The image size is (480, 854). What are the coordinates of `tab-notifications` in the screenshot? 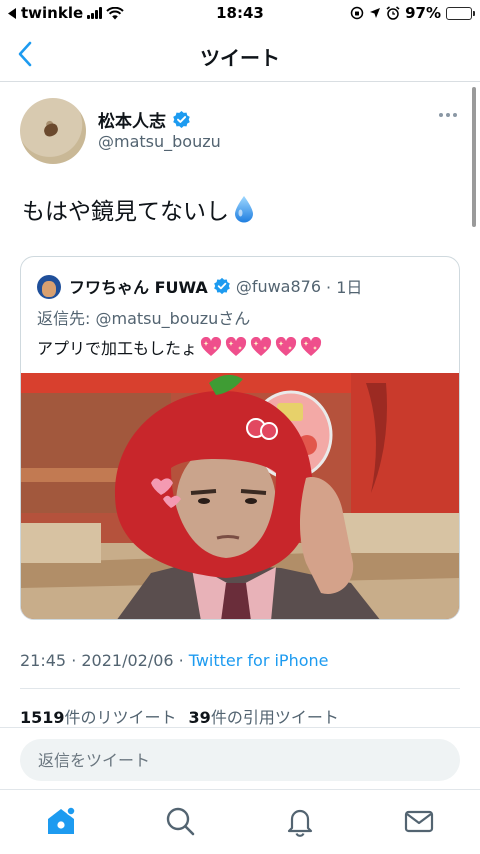 It's located at (300, 821).